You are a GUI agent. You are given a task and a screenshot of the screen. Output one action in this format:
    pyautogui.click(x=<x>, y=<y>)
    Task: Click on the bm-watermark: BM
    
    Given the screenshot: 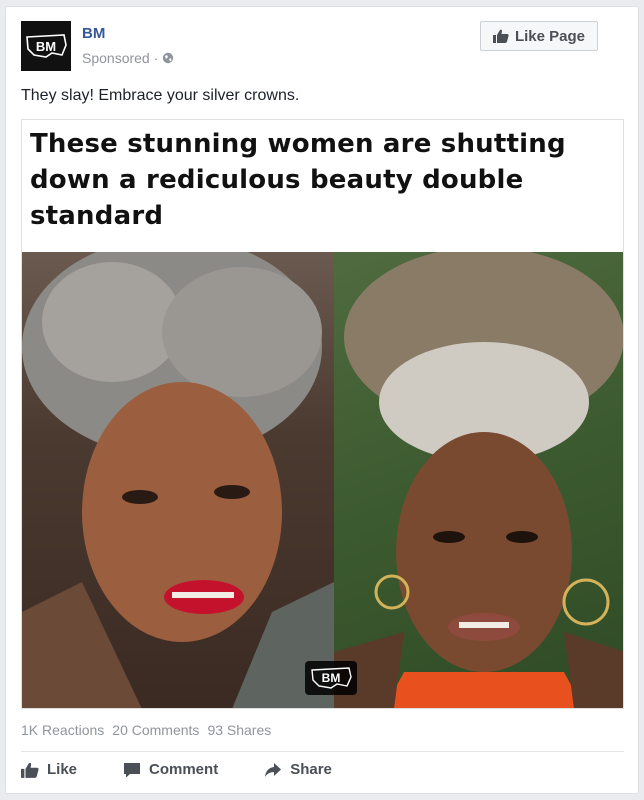 What is the action you would take?
    pyautogui.click(x=331, y=678)
    